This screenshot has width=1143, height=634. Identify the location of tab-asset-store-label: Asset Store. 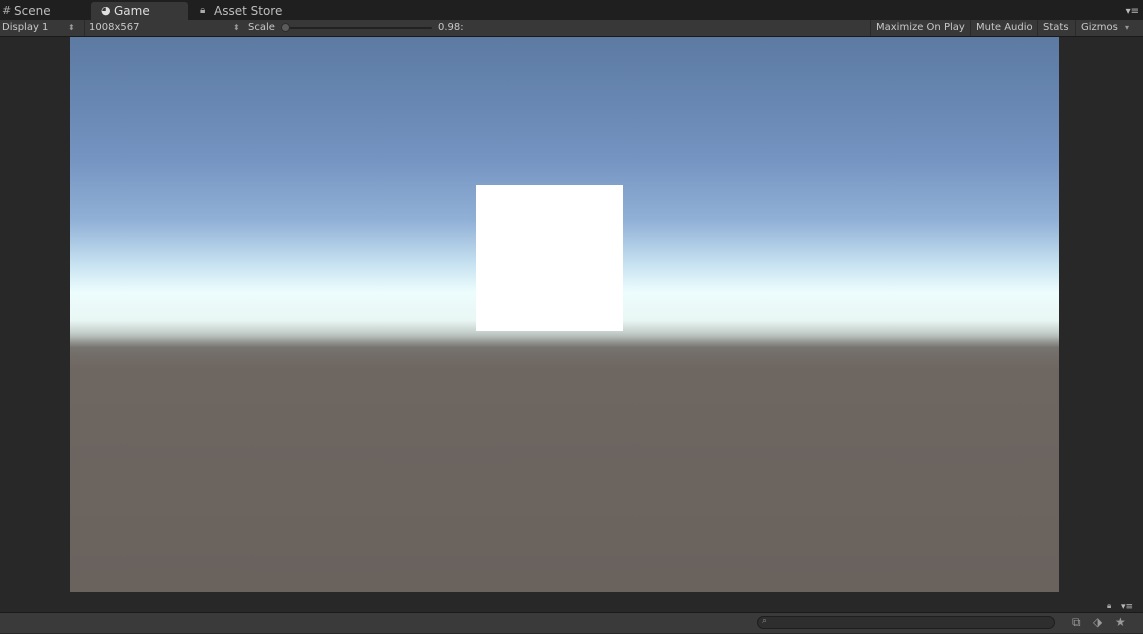
(248, 11).